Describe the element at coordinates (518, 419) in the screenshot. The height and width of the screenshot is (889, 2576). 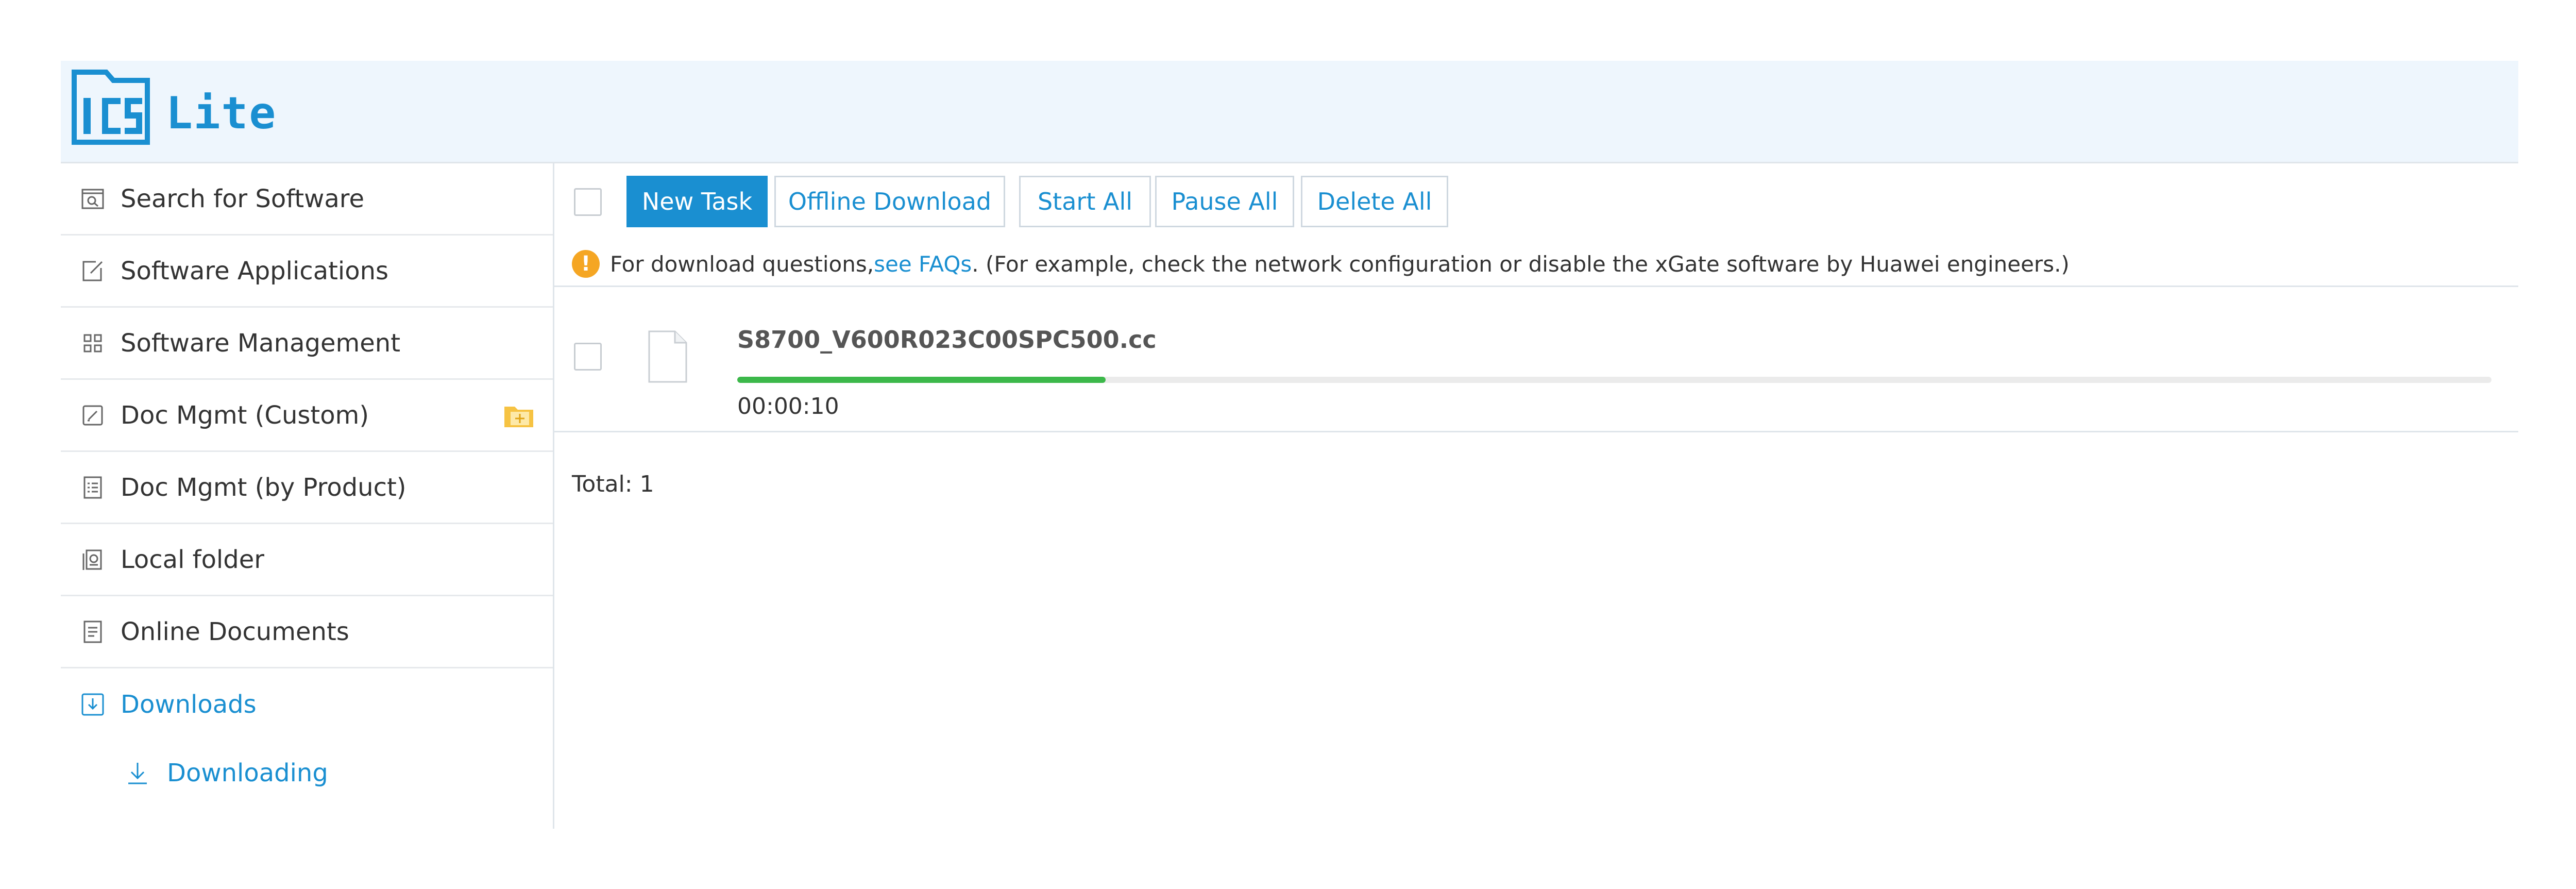
I see `add-folder-icon` at that location.